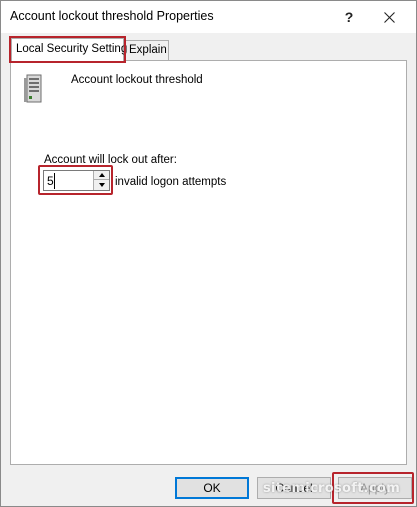  What do you see at coordinates (332, 488) in the screenshot?
I see `watermark: sitemicrosoft.com` at bounding box center [332, 488].